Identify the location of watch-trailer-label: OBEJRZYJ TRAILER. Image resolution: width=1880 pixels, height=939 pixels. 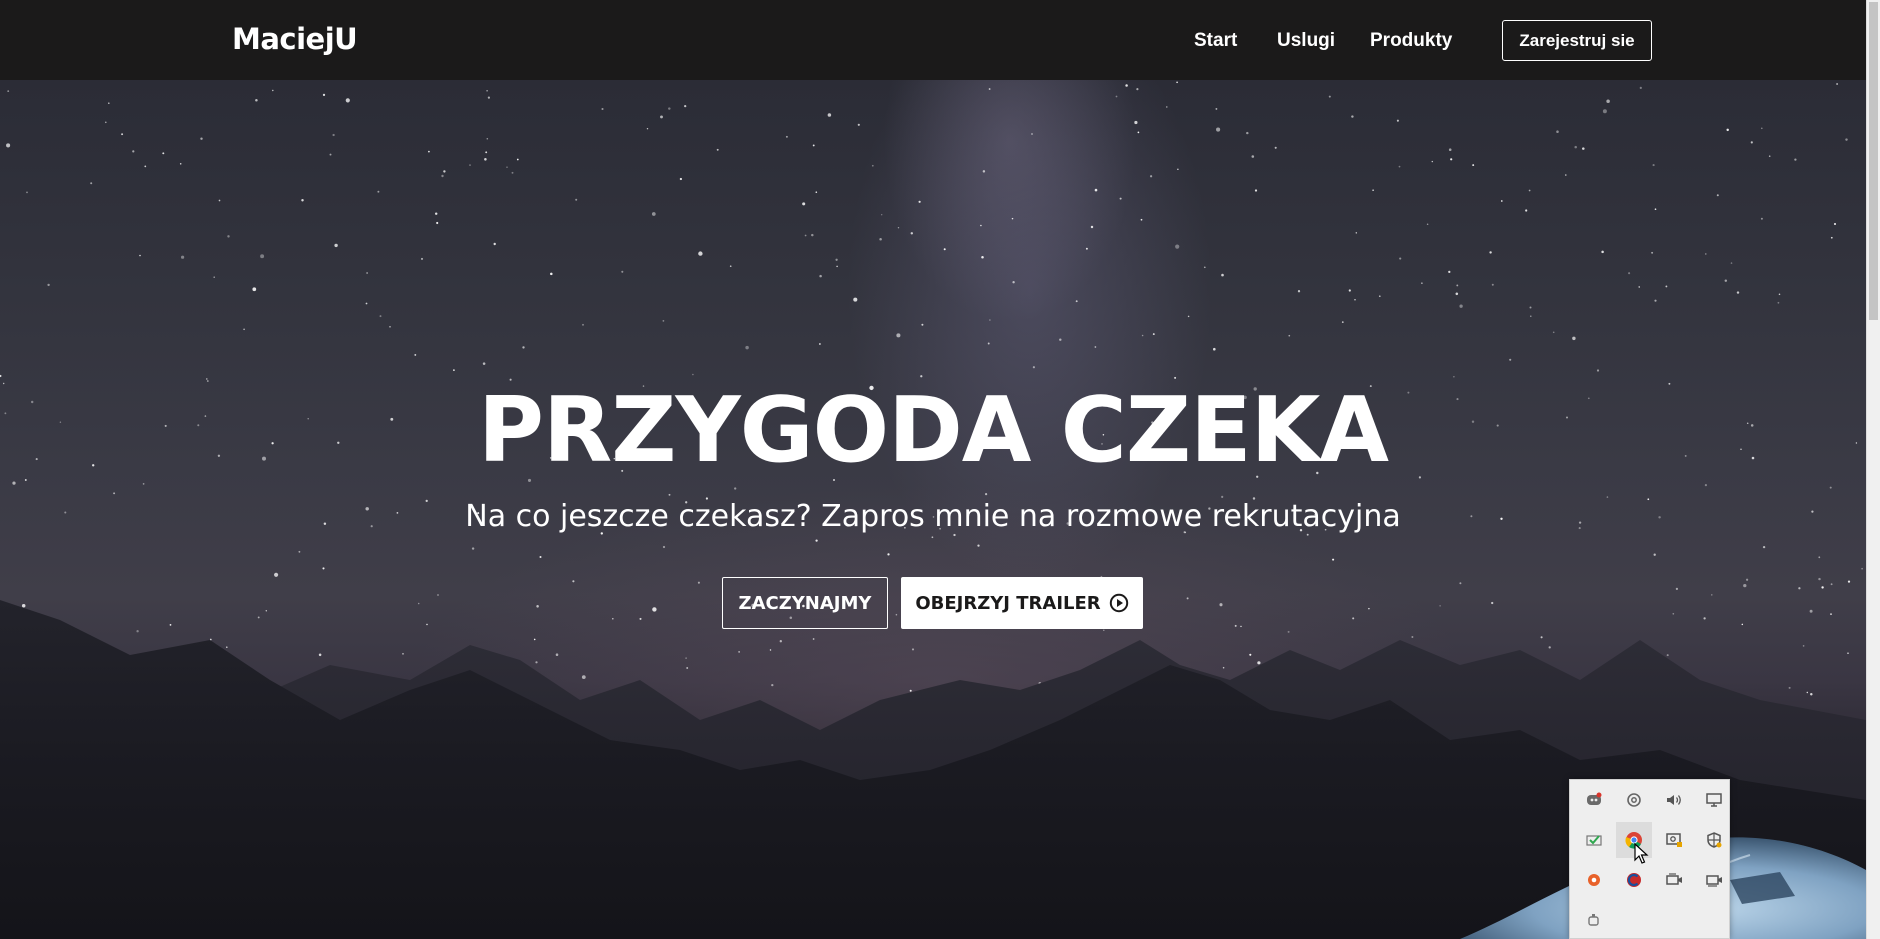
(1008, 603).